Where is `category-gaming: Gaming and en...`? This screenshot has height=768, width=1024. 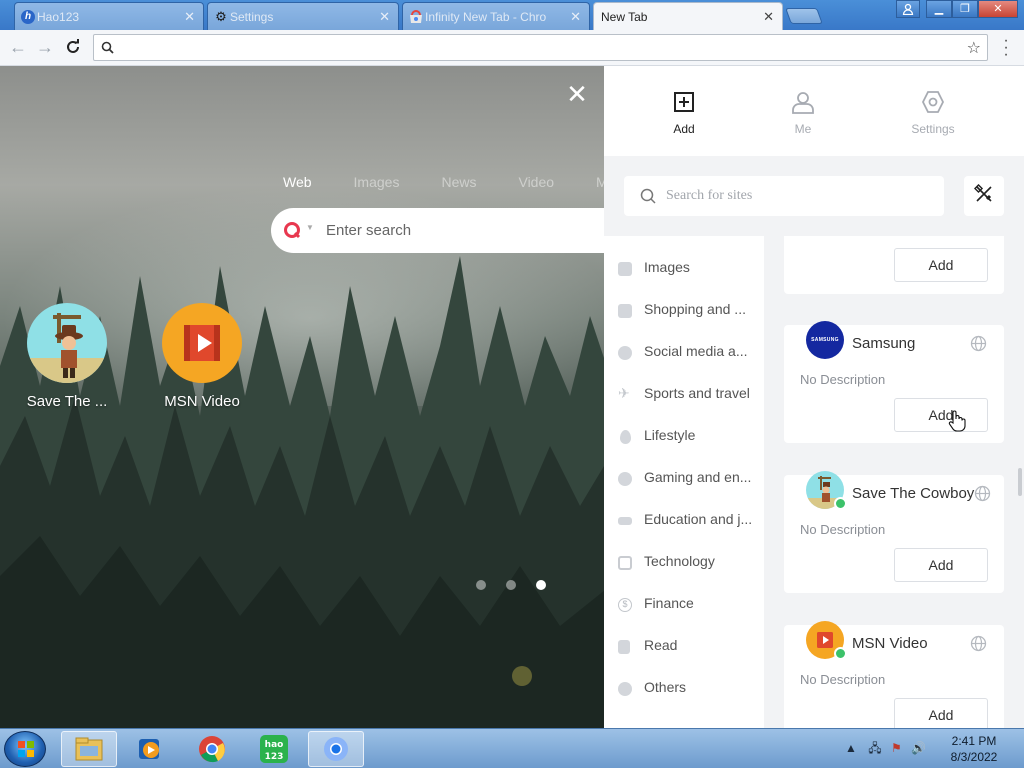
category-gaming: Gaming and en... is located at coordinates (688, 480).